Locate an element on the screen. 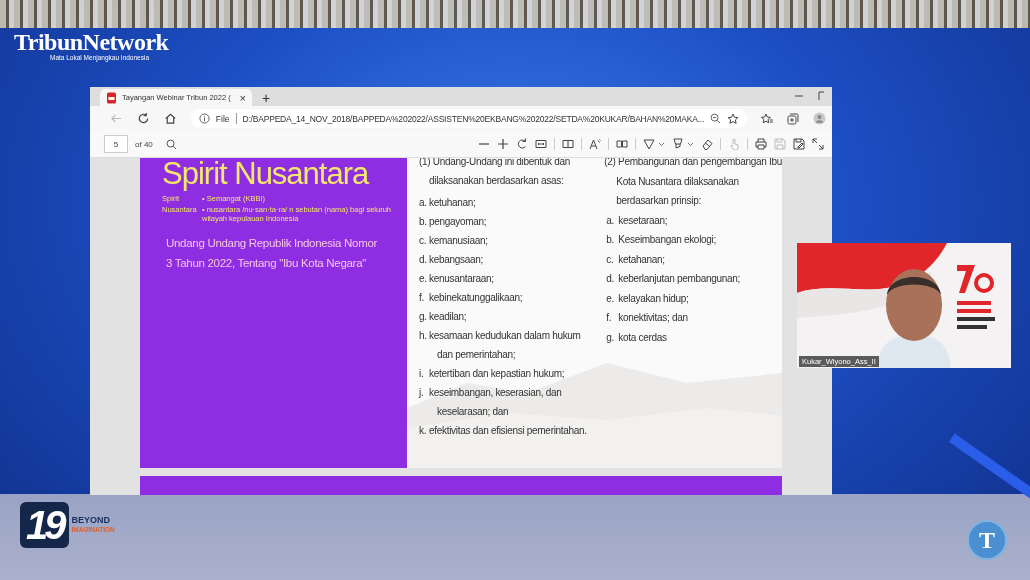 The height and width of the screenshot is (580, 1030). new-tab-button: + is located at coordinates (266, 98).